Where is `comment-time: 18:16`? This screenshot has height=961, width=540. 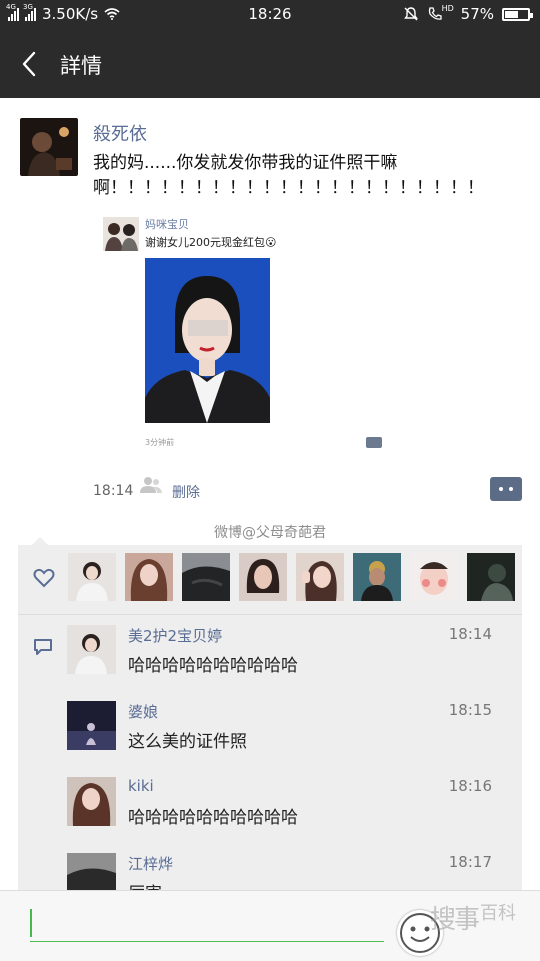
comment-time: 18:16 is located at coordinates (470, 786).